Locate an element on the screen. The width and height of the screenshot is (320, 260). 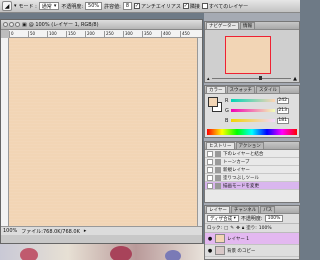
contiguous-checkbox: ✓ is located at coordinates (185, 6).